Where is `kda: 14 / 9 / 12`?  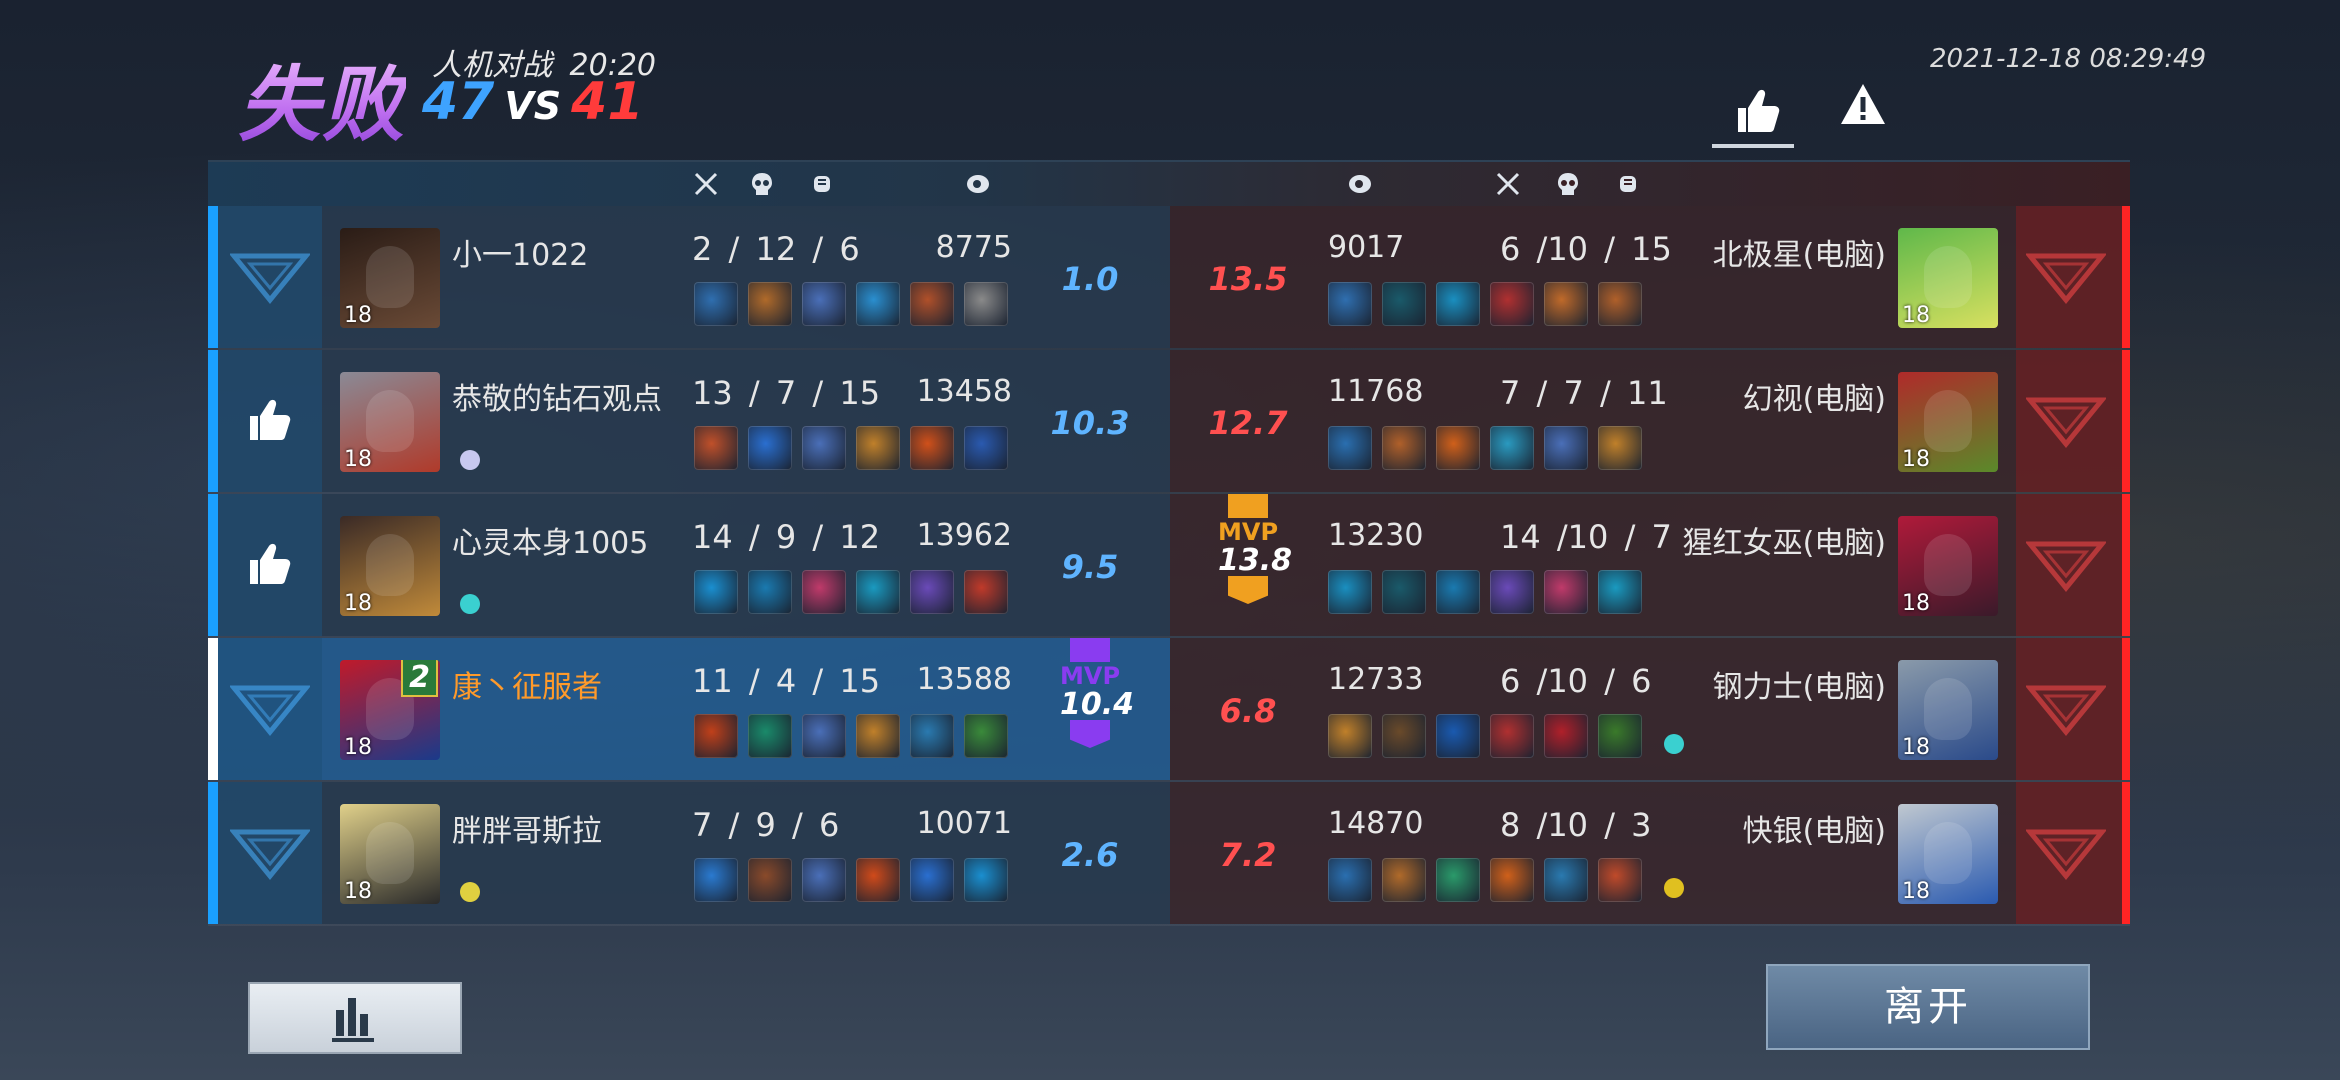
kda: 14 / 9 / 12 is located at coordinates (786, 537).